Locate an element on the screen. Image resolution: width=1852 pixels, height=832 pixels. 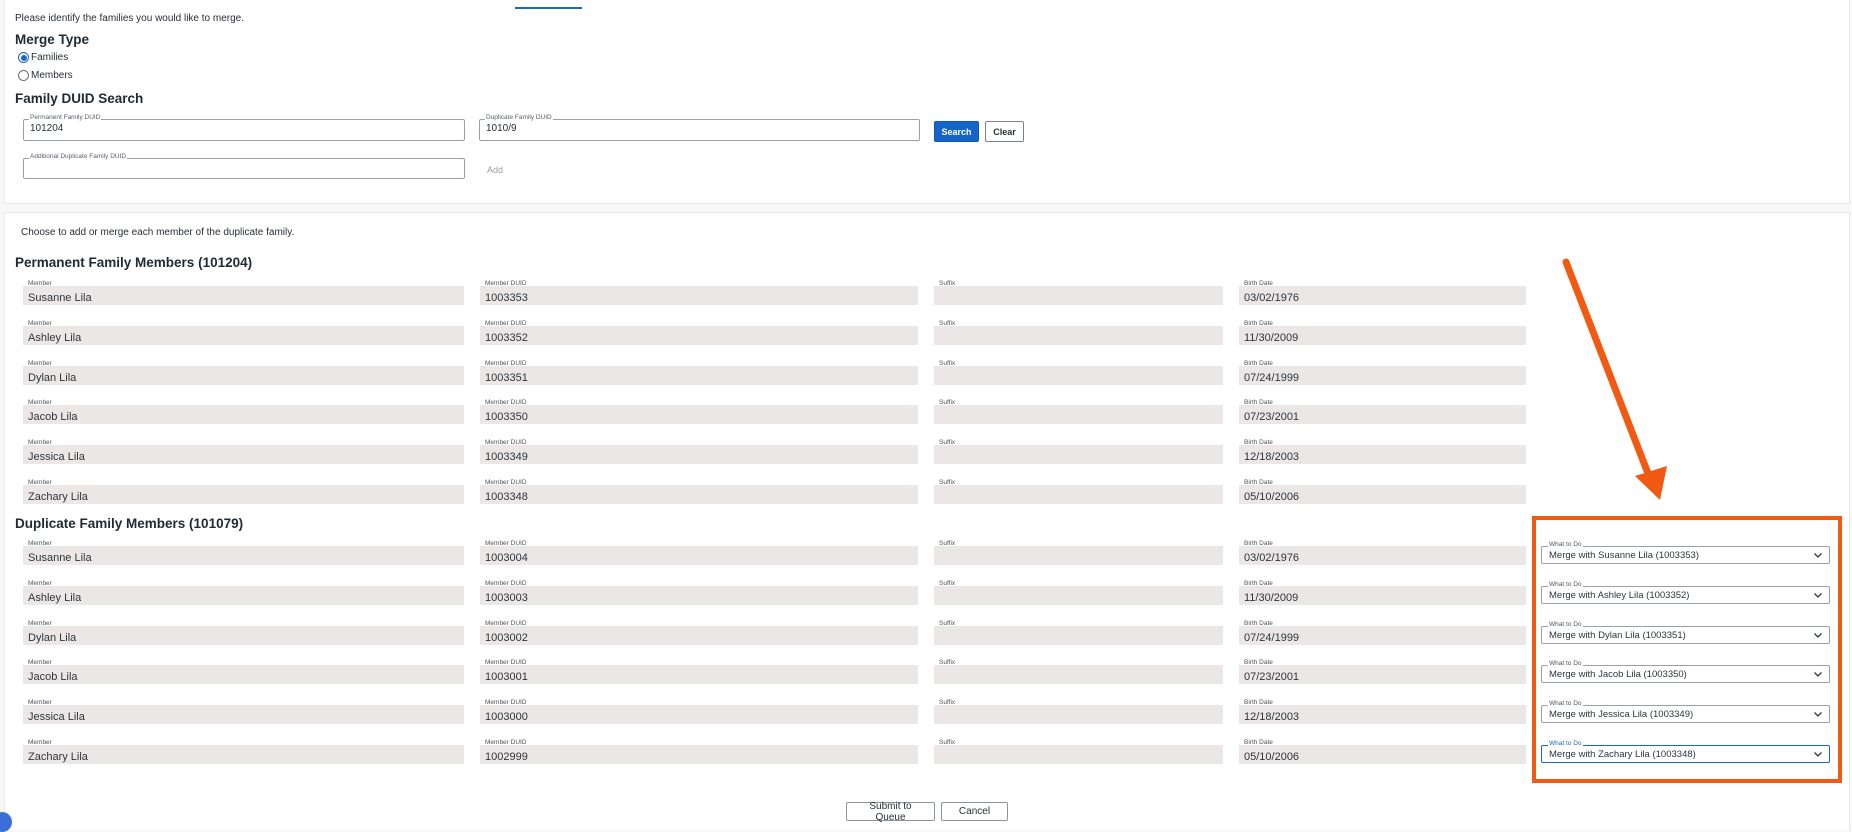
member-name-value: Susanne Lila is located at coordinates (60, 558).